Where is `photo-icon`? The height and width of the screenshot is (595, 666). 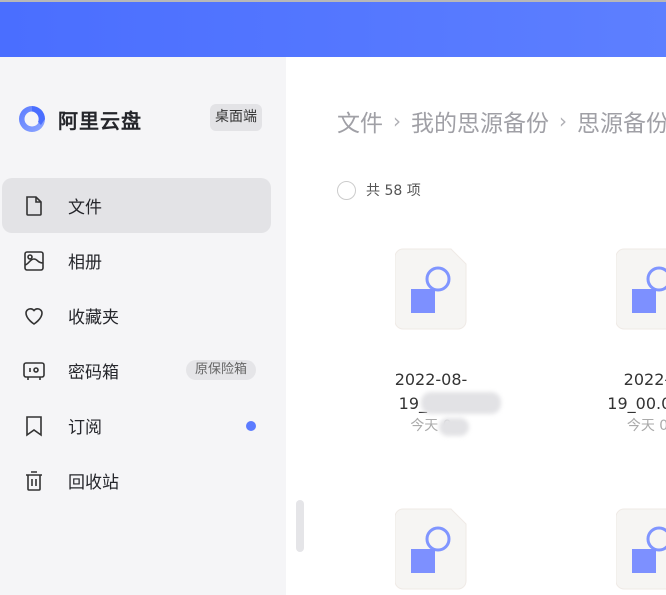
photo-icon is located at coordinates (34, 260).